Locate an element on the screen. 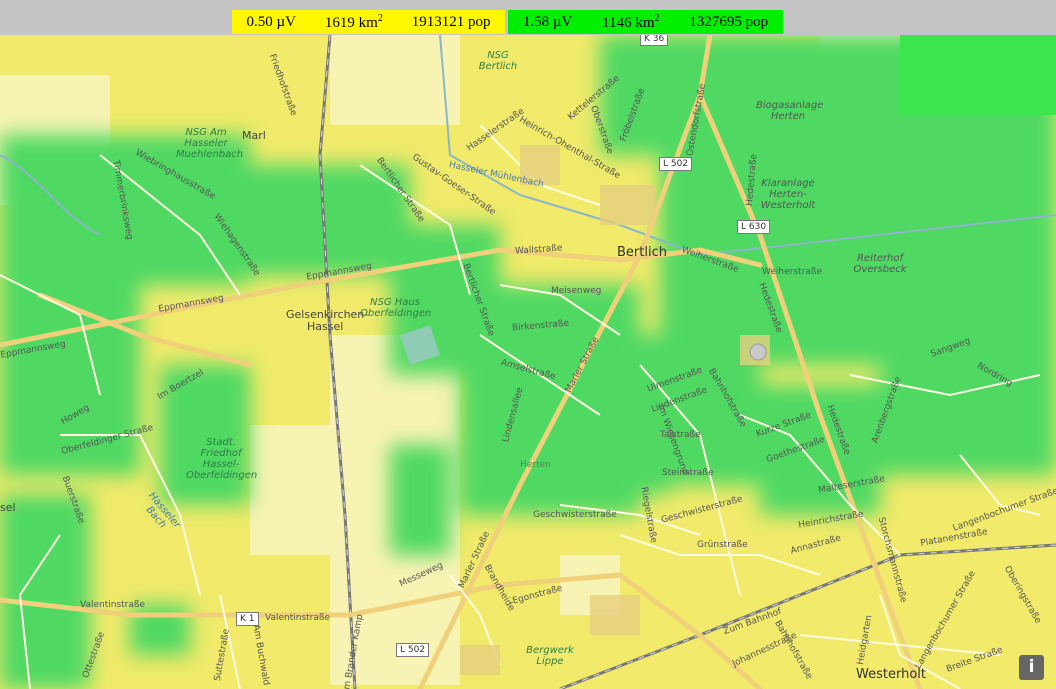  roundabout is located at coordinates (758, 352).